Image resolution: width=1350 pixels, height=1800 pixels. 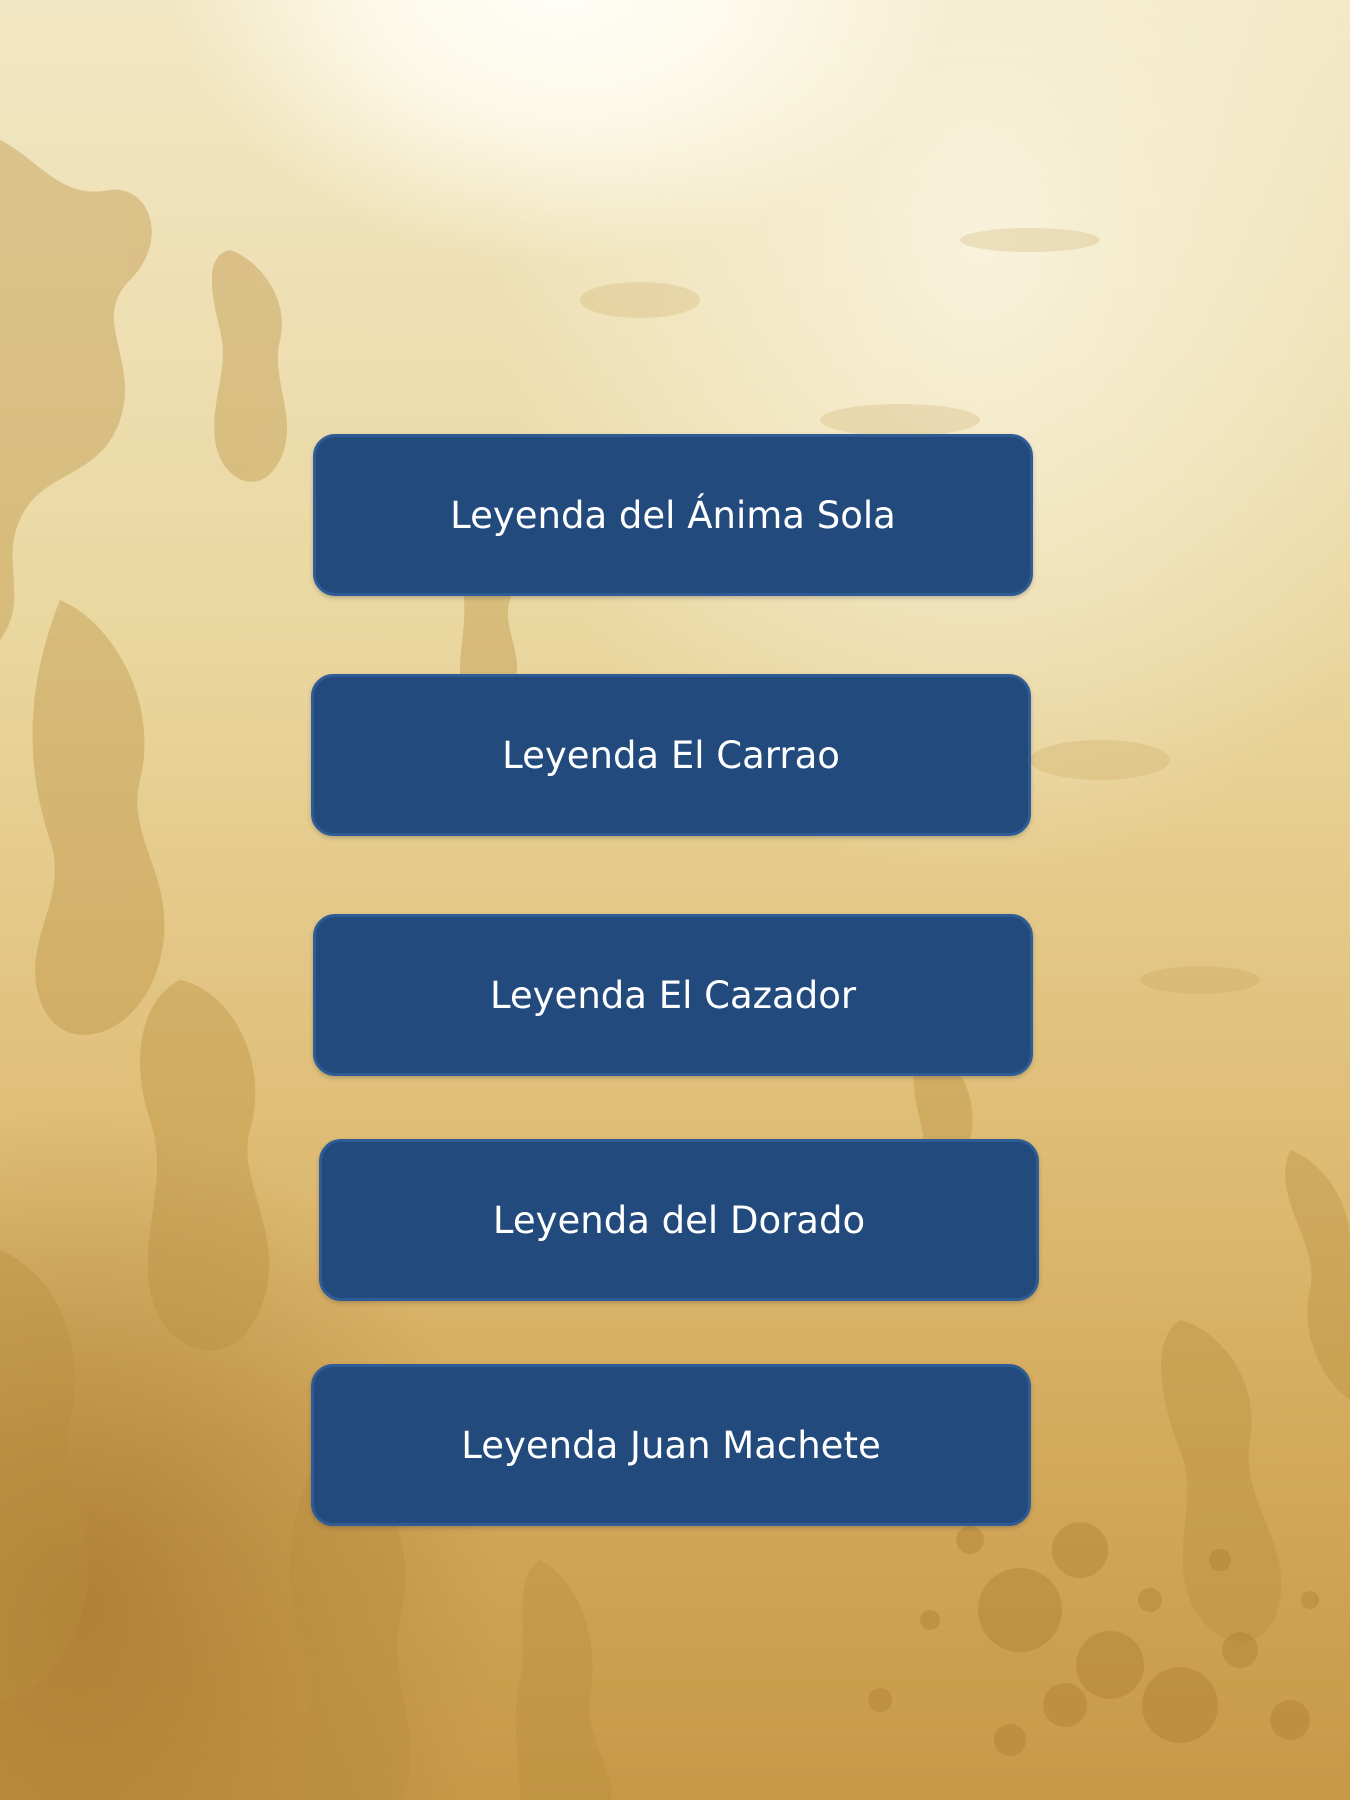 I want to click on leyenda-juan-machete-button: Leyenda Juan Machete, so click(x=671, y=1445).